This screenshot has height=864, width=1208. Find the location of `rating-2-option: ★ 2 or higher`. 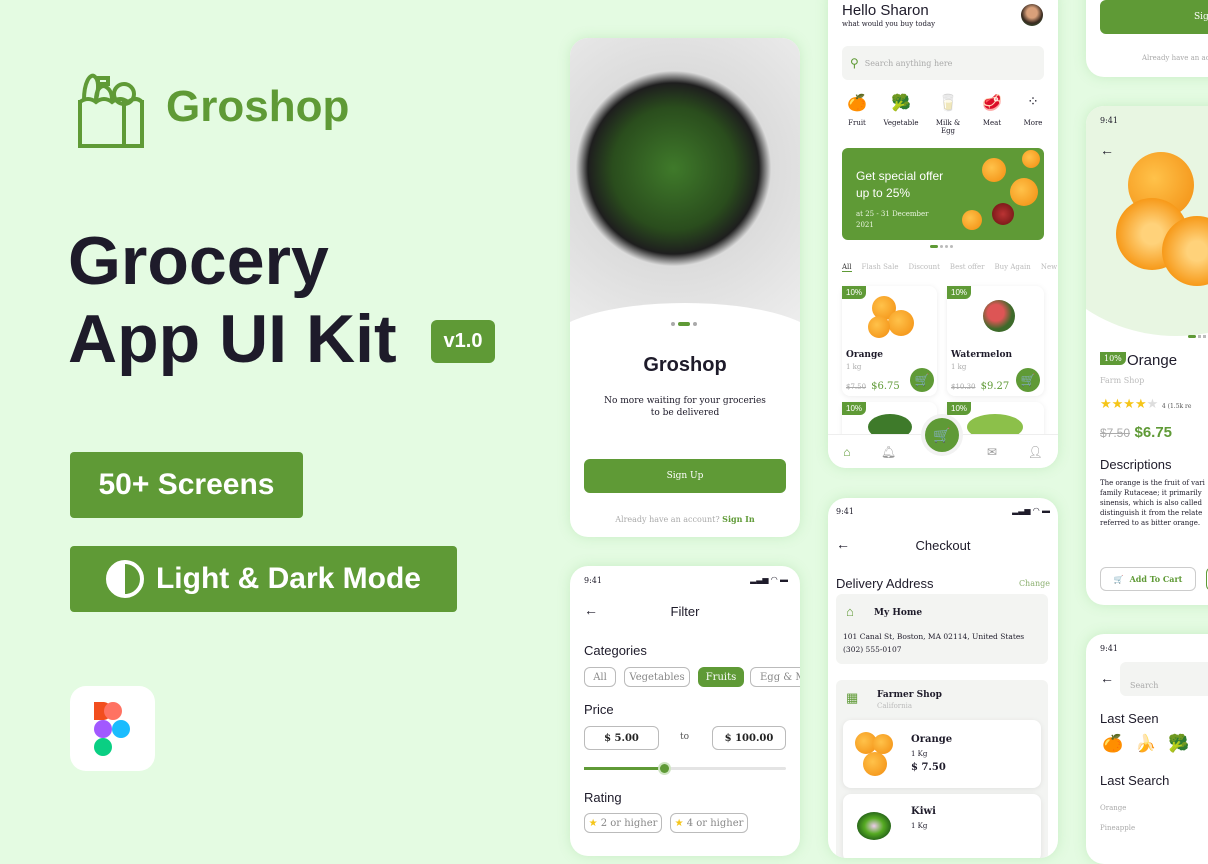

rating-2-option: ★ 2 or higher is located at coordinates (623, 823).